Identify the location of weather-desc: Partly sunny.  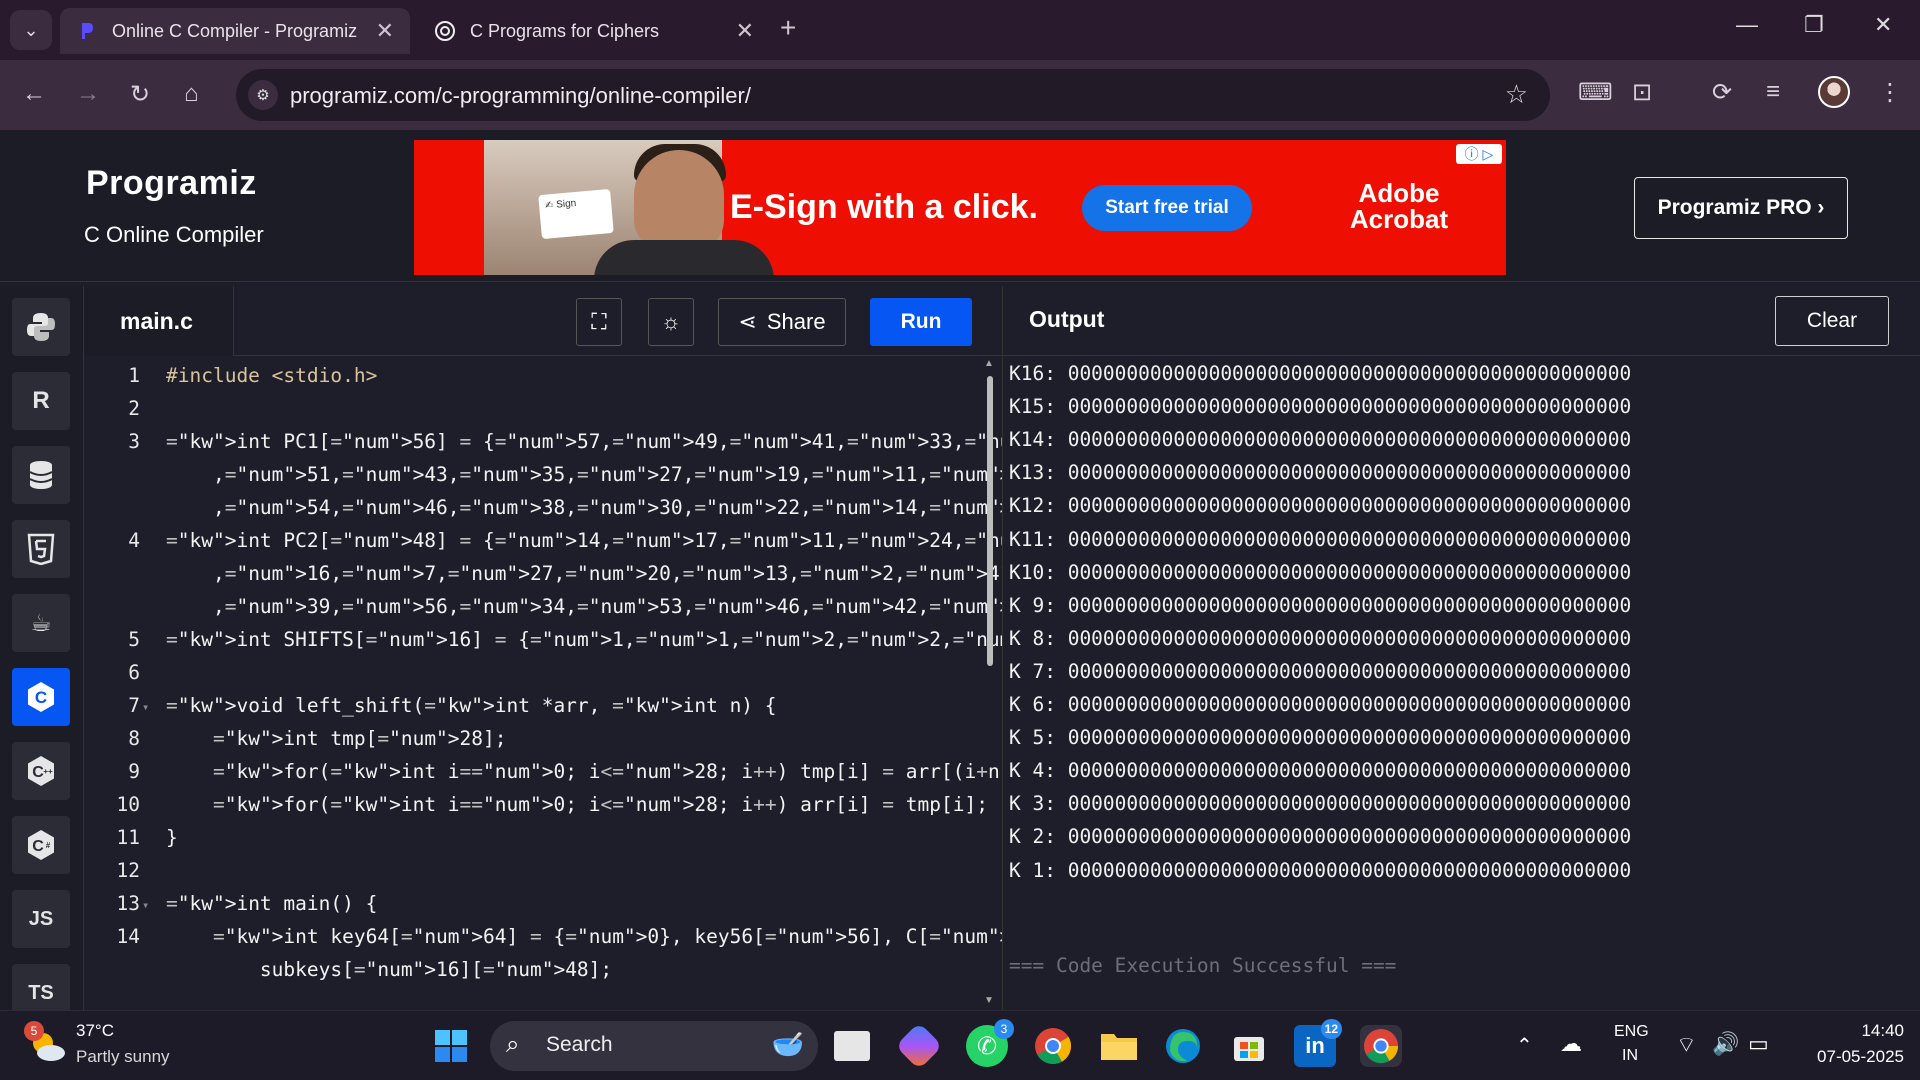
(123, 1057).